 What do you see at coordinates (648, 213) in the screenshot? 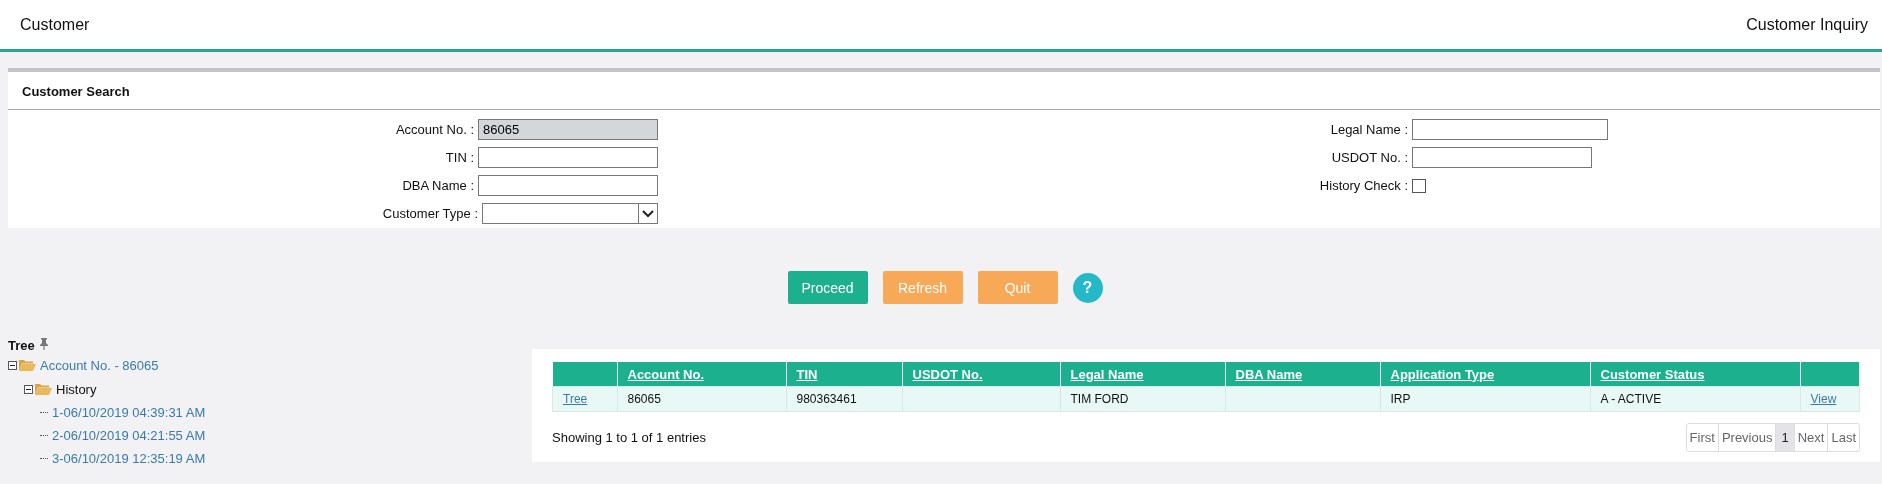
I see `caret-icon` at bounding box center [648, 213].